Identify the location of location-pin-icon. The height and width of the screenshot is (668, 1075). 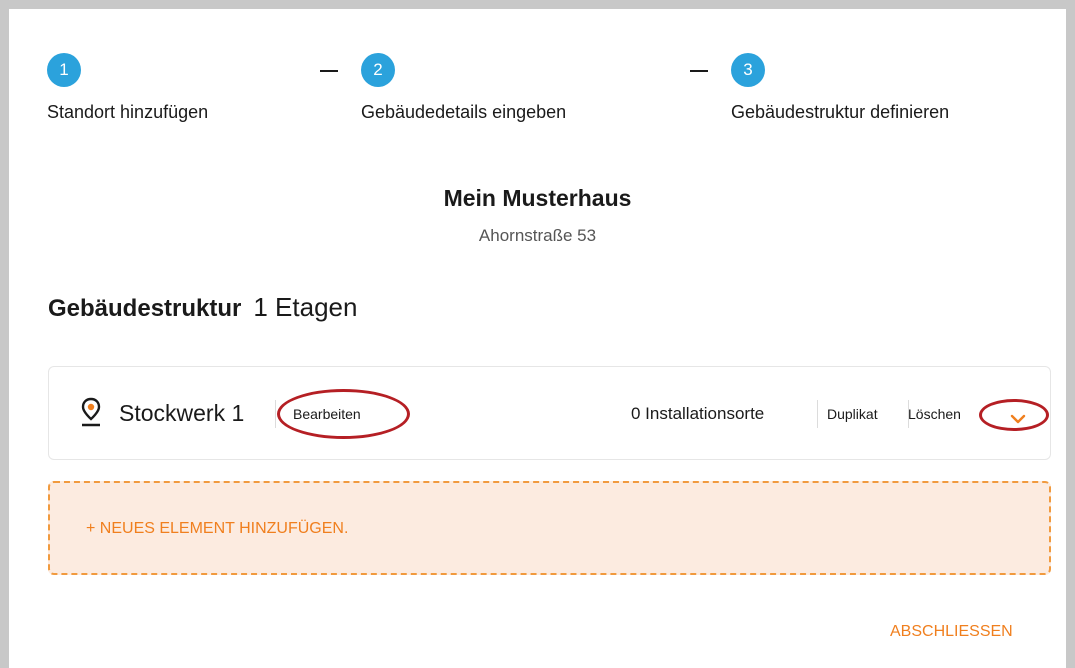
(91, 414).